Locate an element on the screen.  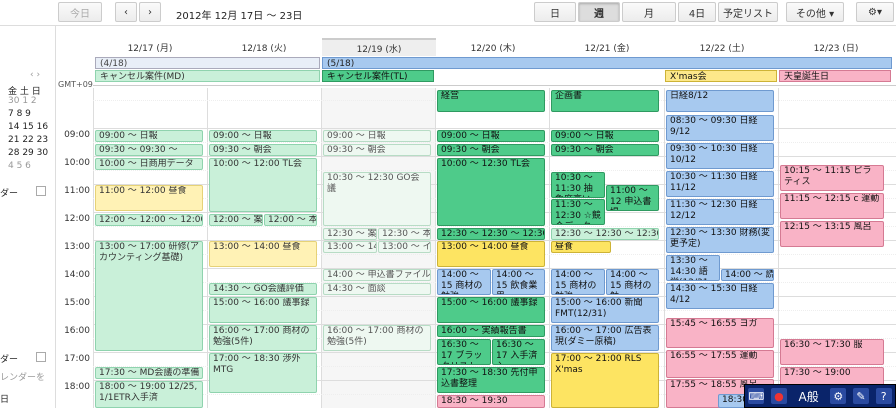
calendar-event: 13:00 〜 イ is located at coordinates (404, 247).